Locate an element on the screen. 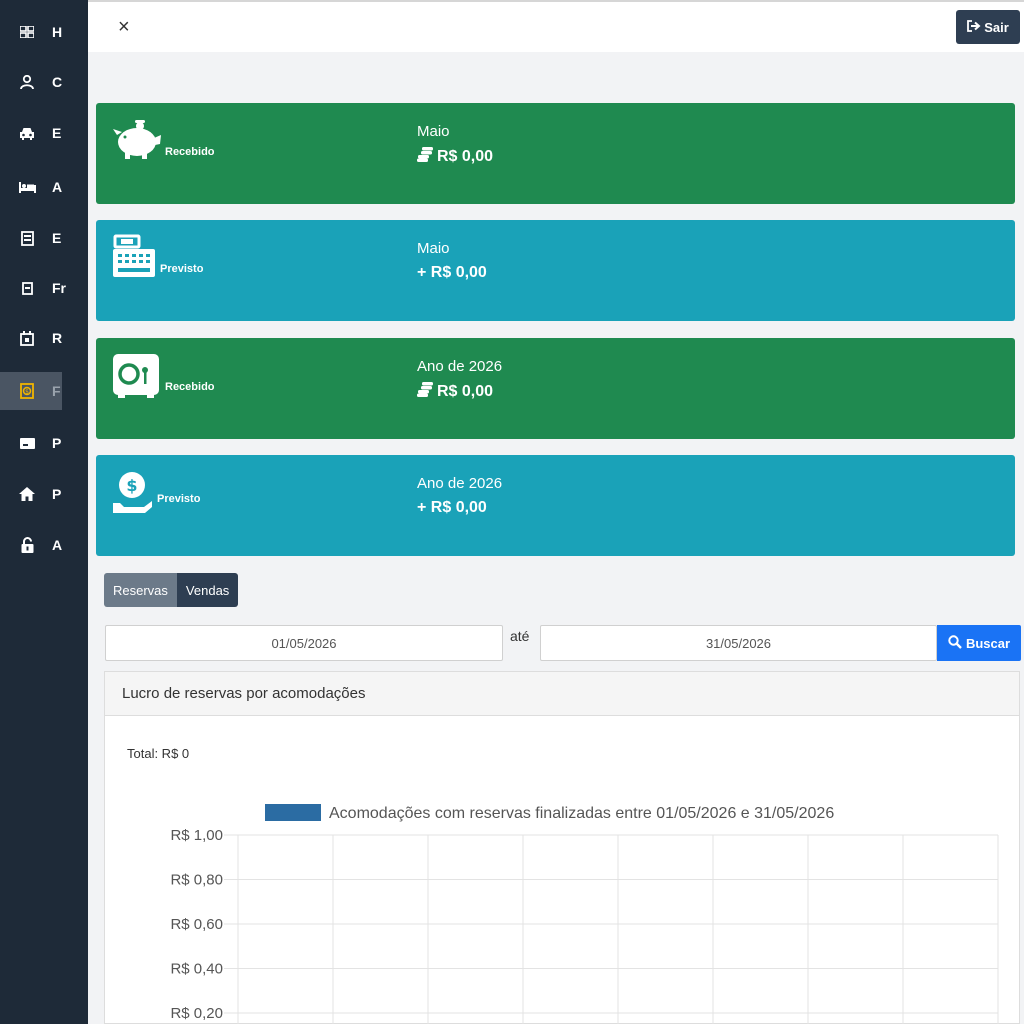  card-icon is located at coordinates (27, 443).